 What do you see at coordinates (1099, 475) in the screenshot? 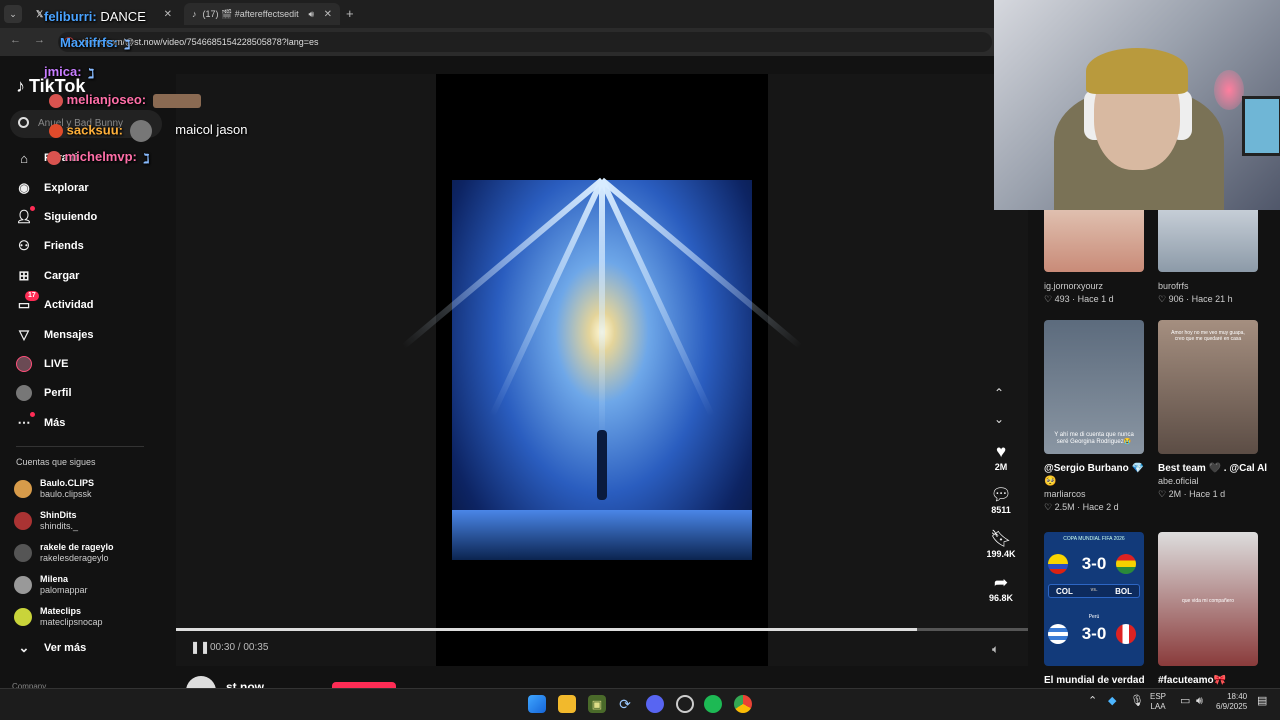
I see `video-title: @Sergio Burbano 💎 🥺` at bounding box center [1099, 475].